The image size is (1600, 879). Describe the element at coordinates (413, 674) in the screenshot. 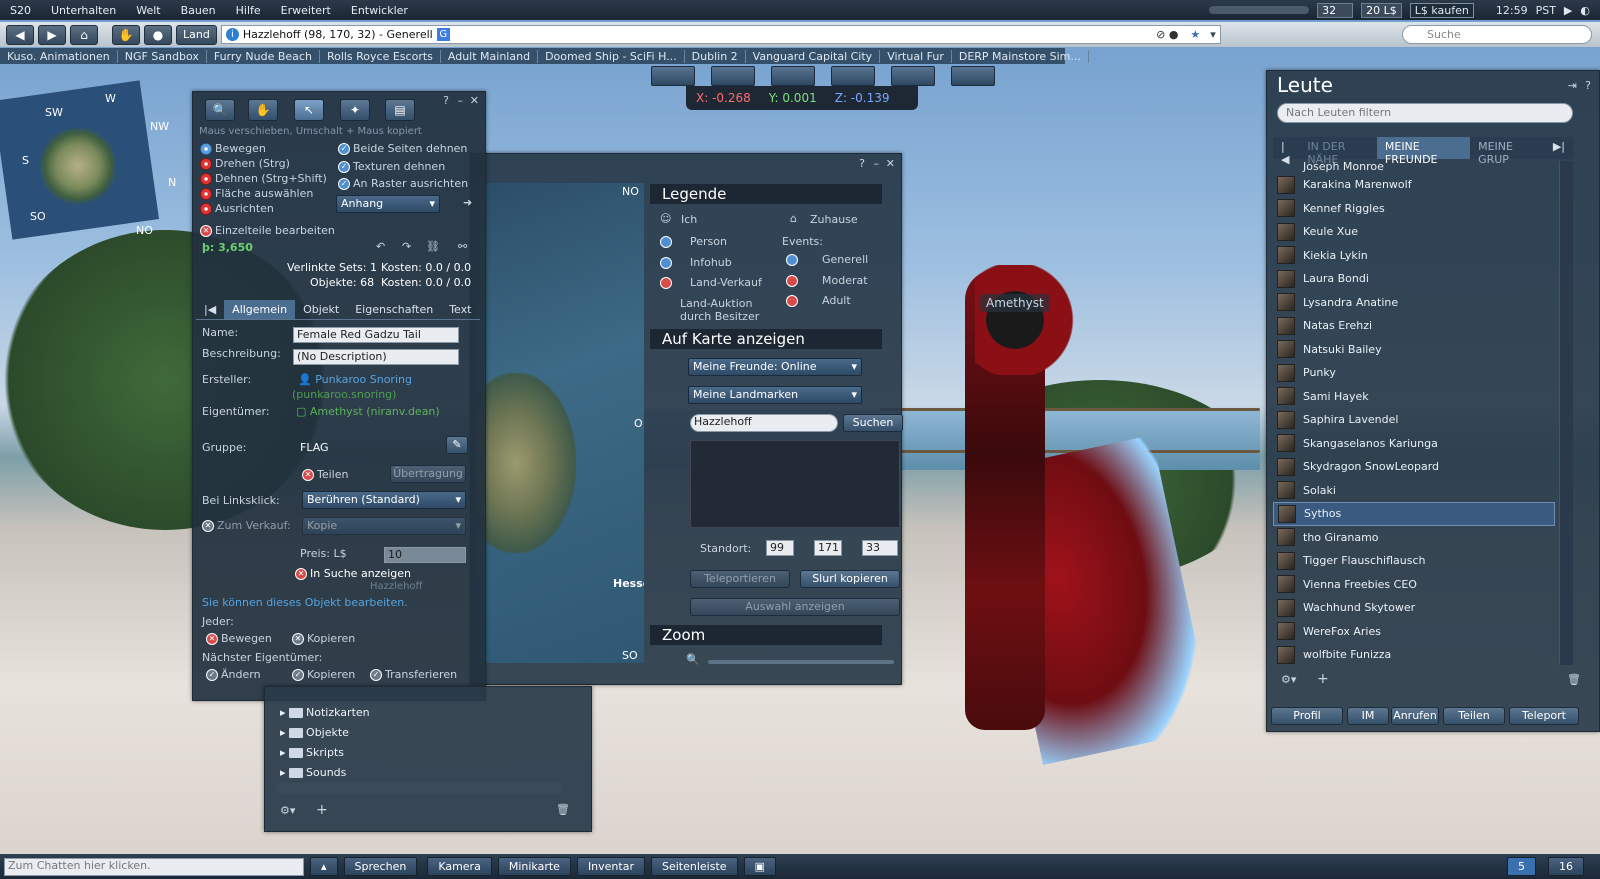

I see `next-owner-transfer: ✓ Transferieren` at that location.